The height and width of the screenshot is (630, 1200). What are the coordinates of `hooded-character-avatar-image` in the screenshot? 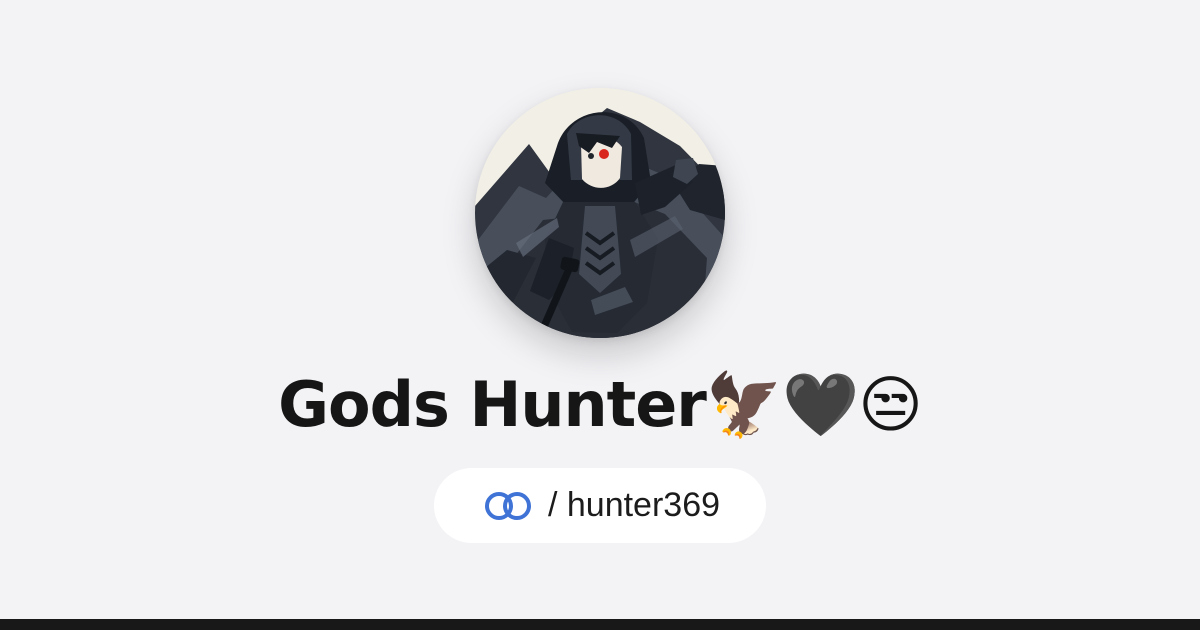 It's located at (600, 213).